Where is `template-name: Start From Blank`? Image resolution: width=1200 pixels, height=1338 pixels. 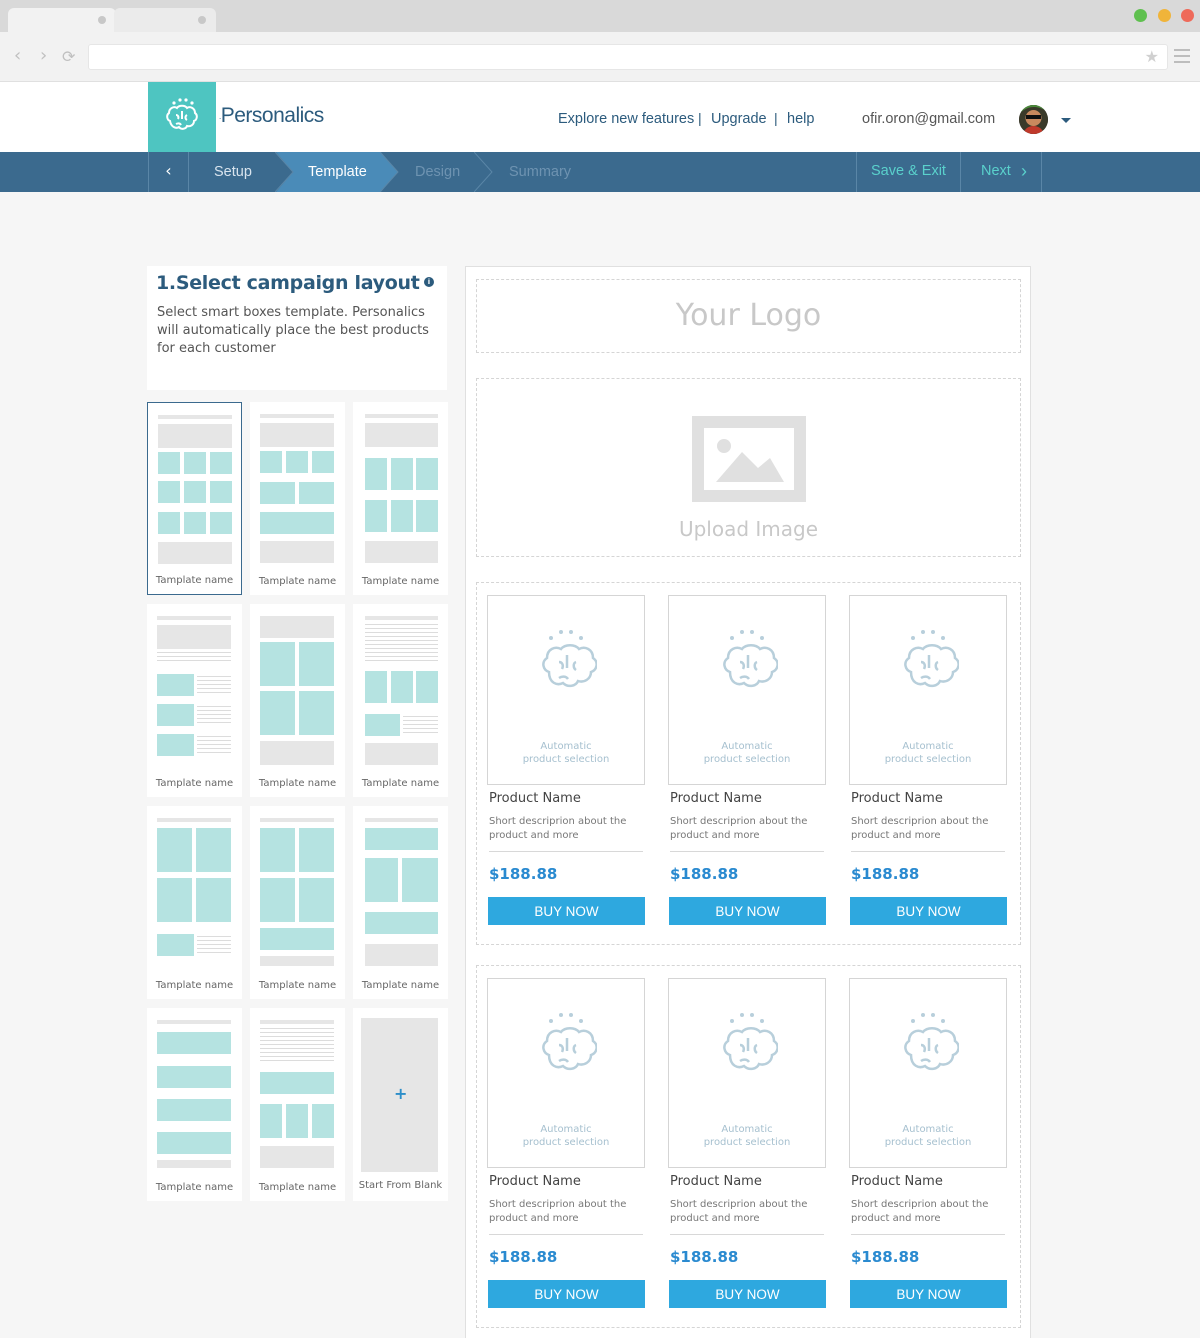
template-name: Start From Blank is located at coordinates (400, 1185).